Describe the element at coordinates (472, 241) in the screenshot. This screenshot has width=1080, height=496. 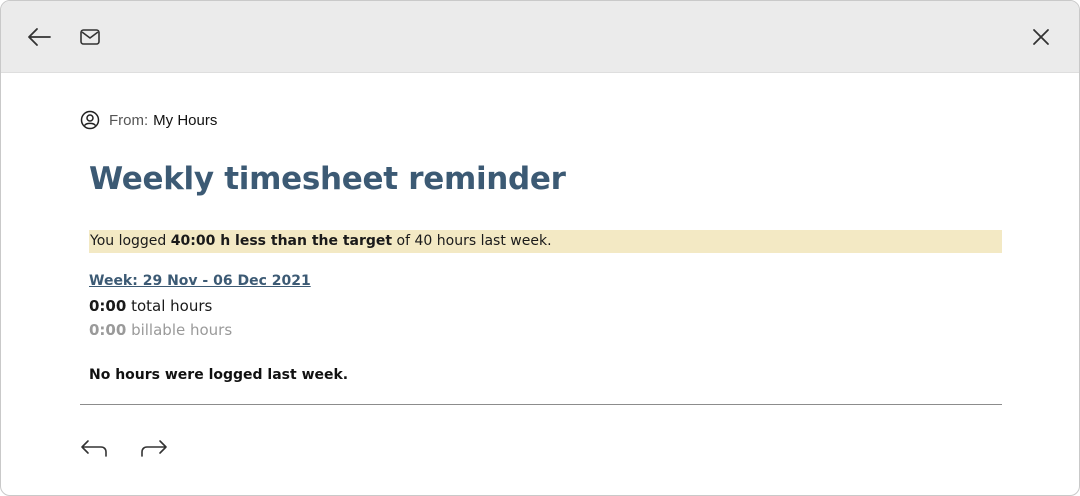
I see `notice-suffix: of 40 hours last week.` at that location.